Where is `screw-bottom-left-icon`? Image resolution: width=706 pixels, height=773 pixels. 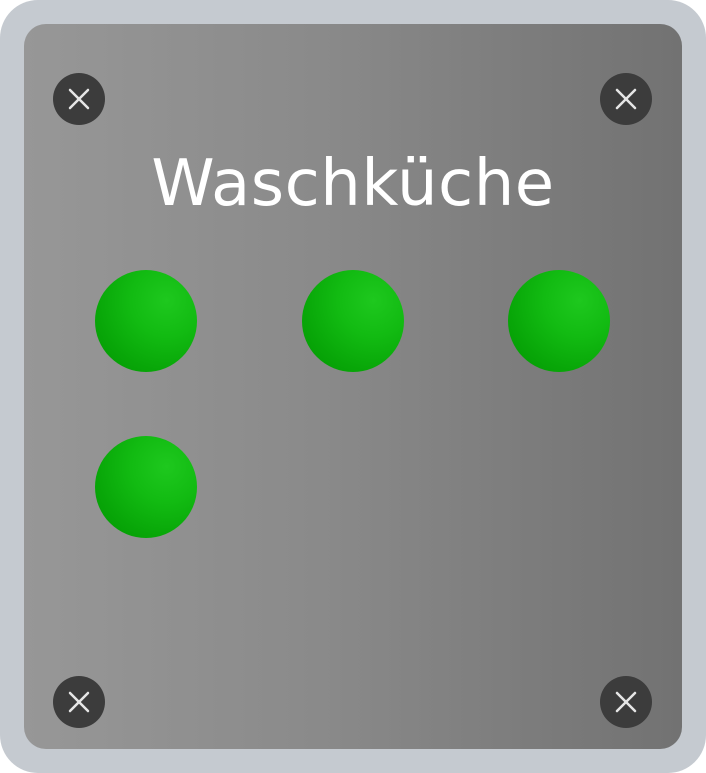 screw-bottom-left-icon is located at coordinates (79, 702).